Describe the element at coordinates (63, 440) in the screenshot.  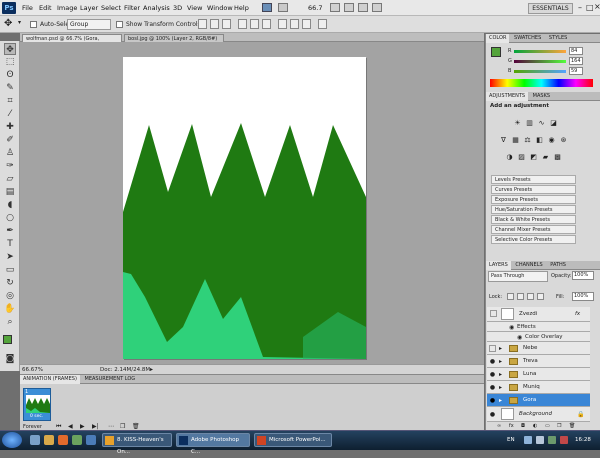
I see `quicklaunch-firefox-icon` at that location.